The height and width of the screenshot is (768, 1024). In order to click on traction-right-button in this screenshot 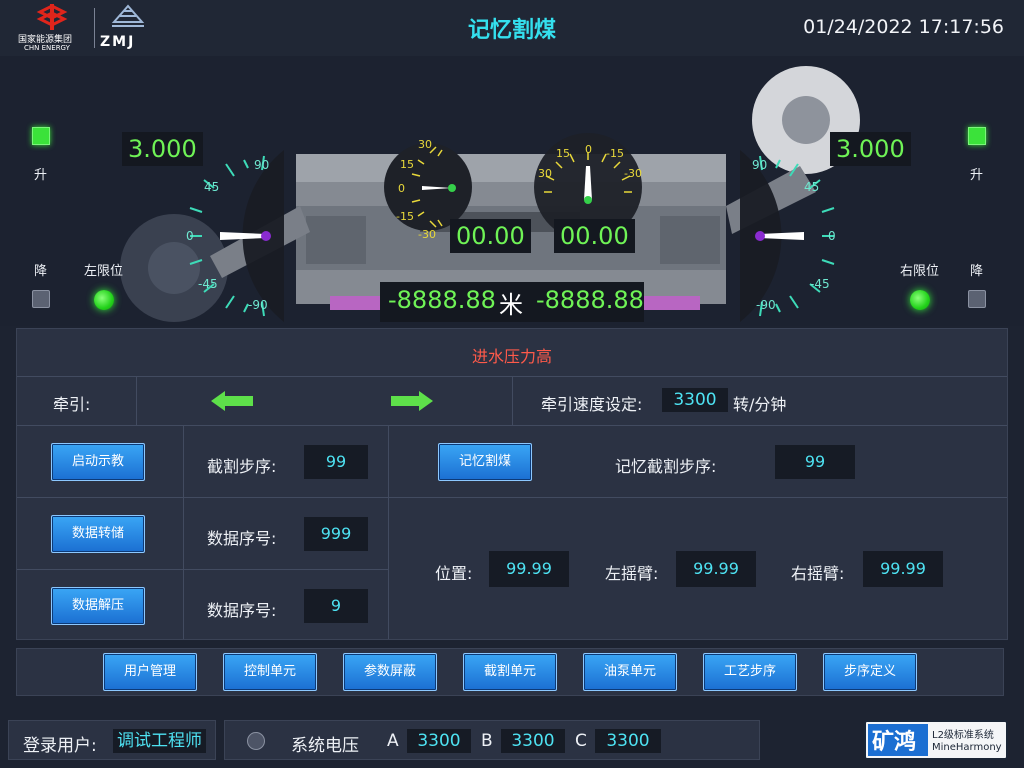, I will do `click(412, 401)`.